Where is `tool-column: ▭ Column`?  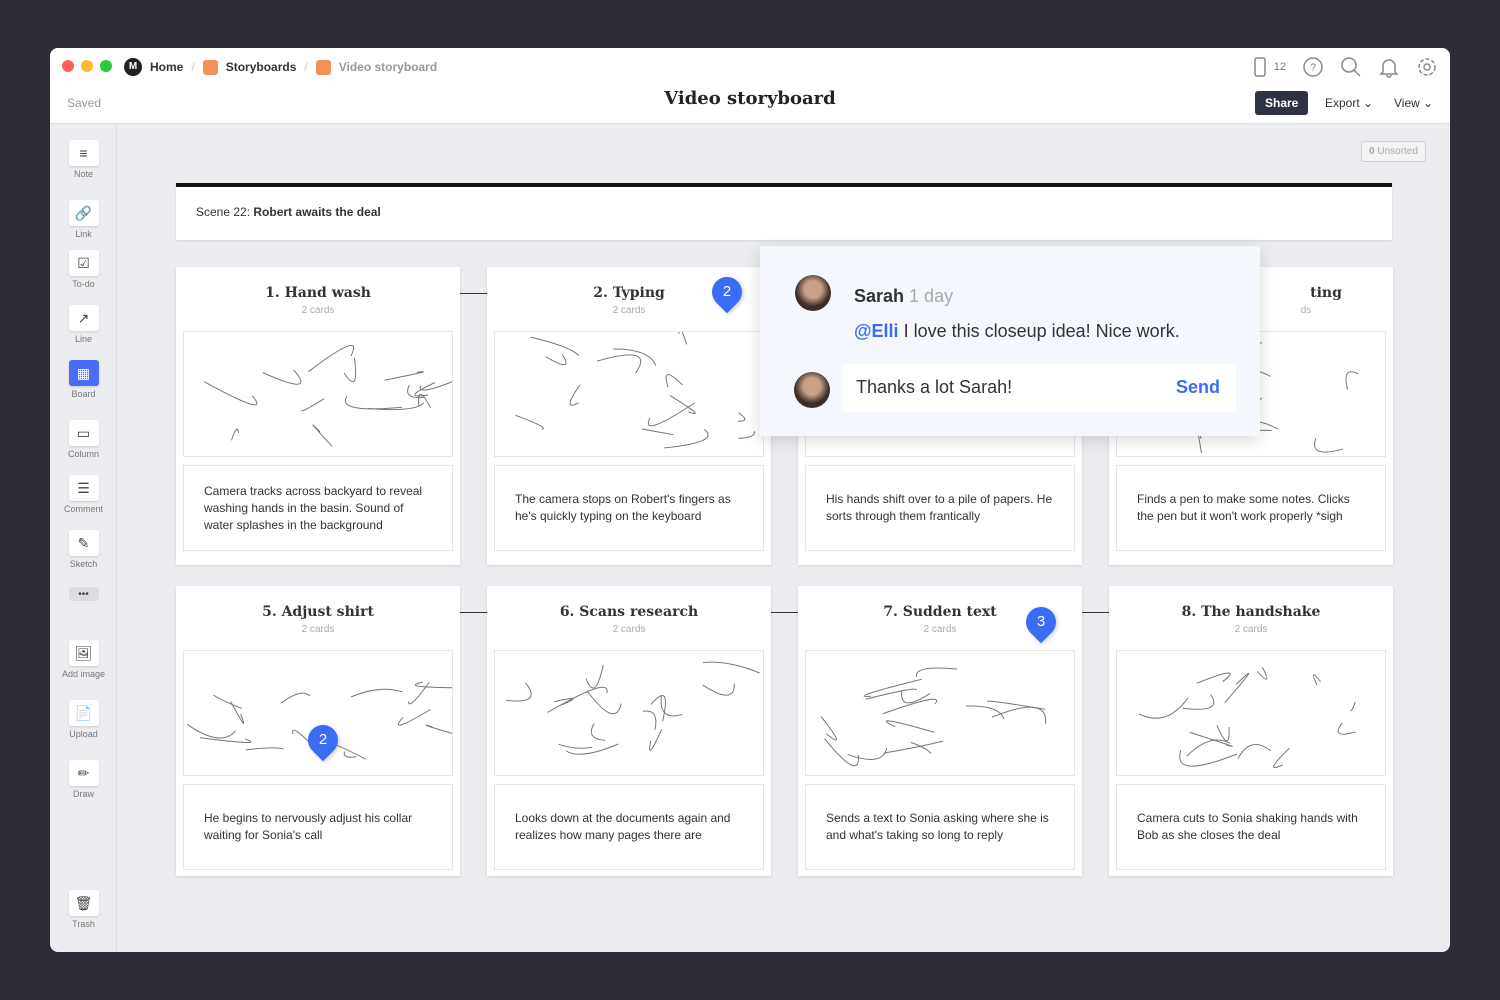
tool-column: ▭ Column is located at coordinates (83, 439).